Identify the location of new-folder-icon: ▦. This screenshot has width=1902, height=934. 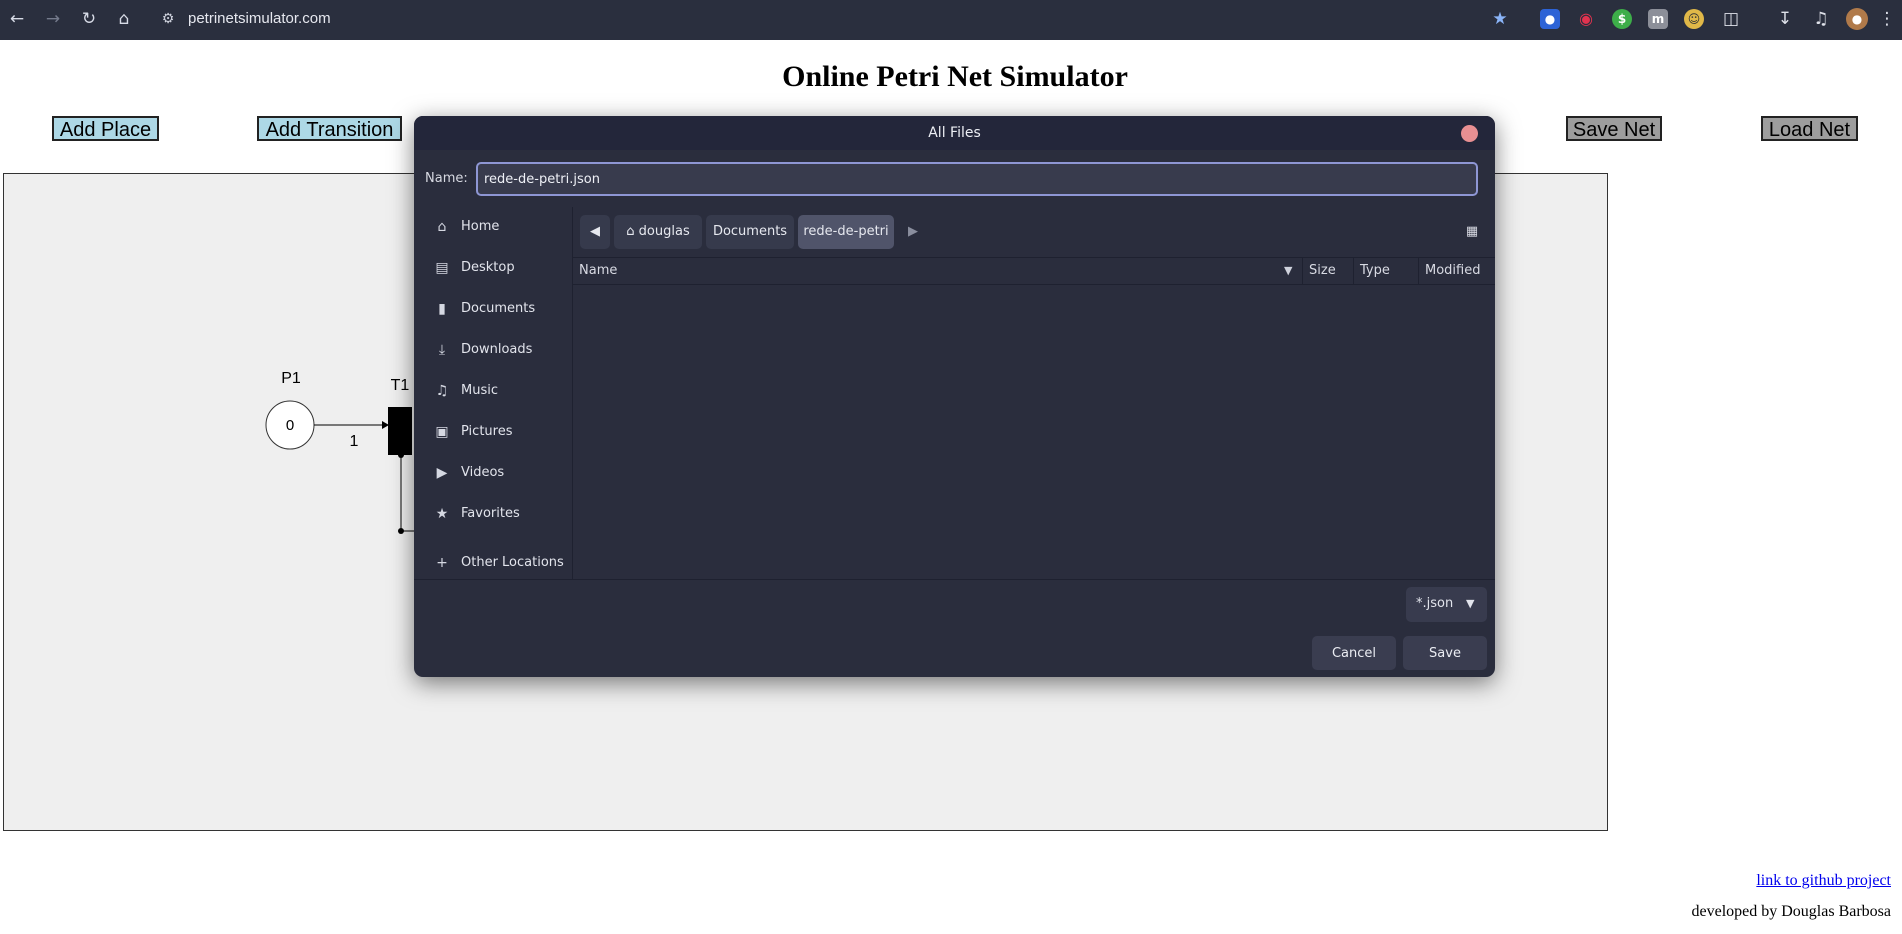
(1472, 232).